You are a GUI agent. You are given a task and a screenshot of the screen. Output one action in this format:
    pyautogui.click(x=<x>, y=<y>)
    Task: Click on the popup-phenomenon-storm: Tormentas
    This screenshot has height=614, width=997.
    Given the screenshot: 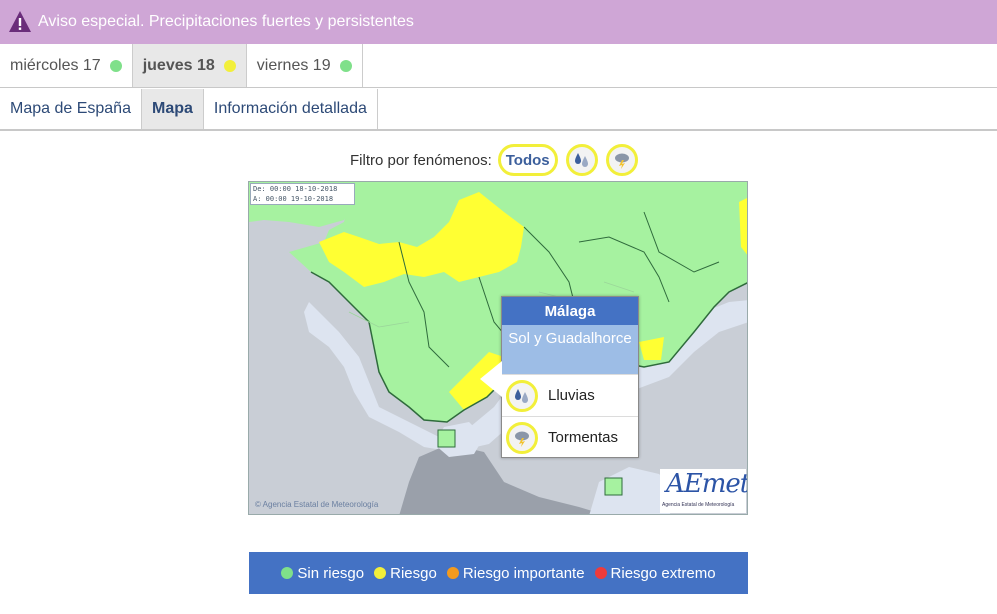 What is the action you would take?
    pyautogui.click(x=570, y=437)
    